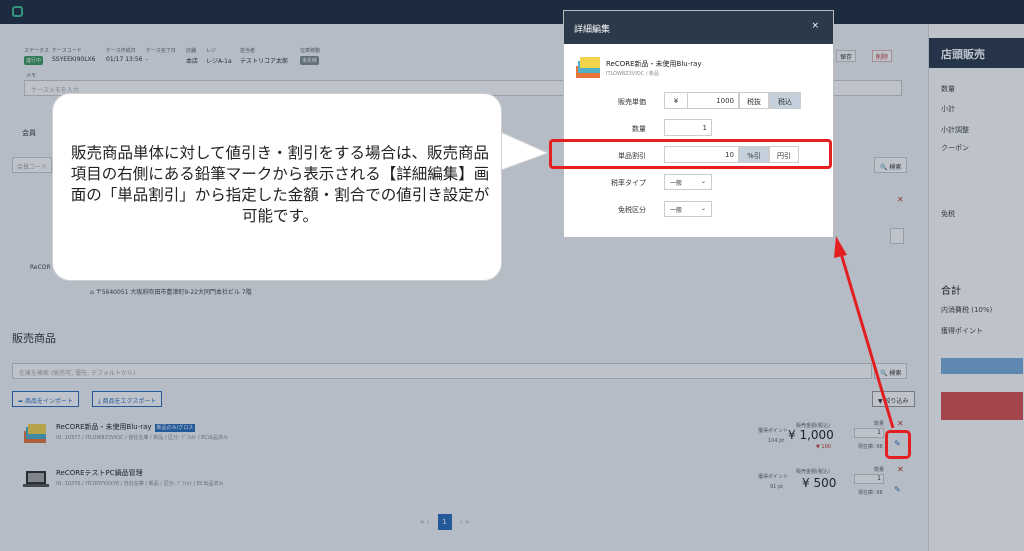 This screenshot has width=1024, height=551. What do you see at coordinates (866, 339) in the screenshot?
I see `annotation-arrow` at bounding box center [866, 339].